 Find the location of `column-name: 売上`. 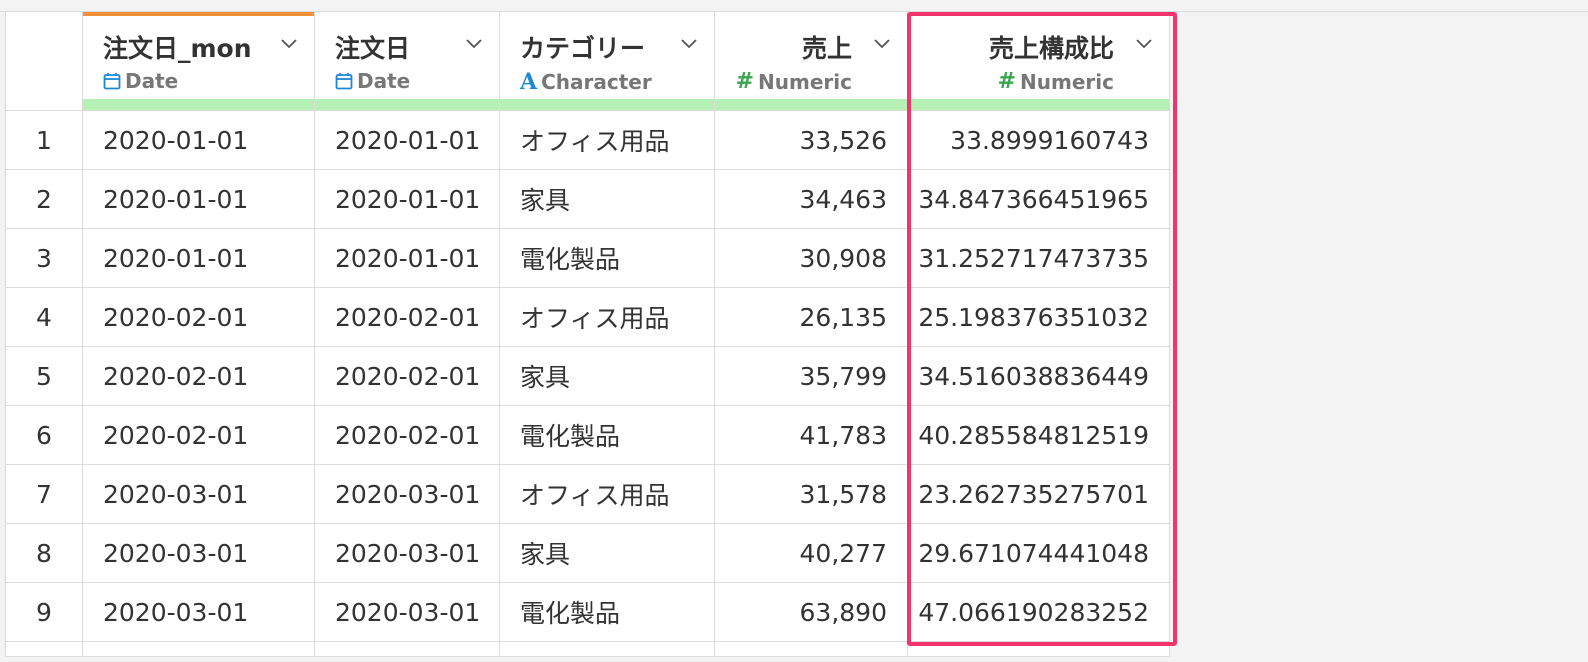

column-name: 売上 is located at coordinates (826, 48).